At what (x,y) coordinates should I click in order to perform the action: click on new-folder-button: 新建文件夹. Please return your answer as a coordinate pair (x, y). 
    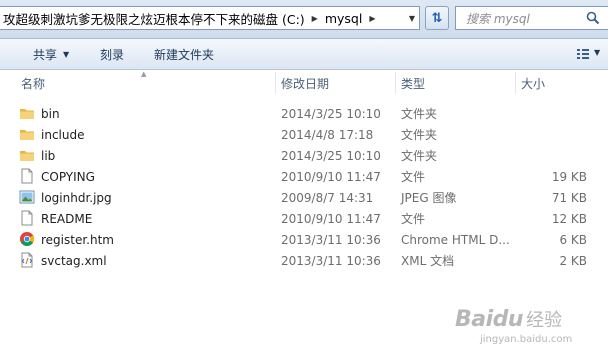
    Looking at the image, I should click on (184, 54).